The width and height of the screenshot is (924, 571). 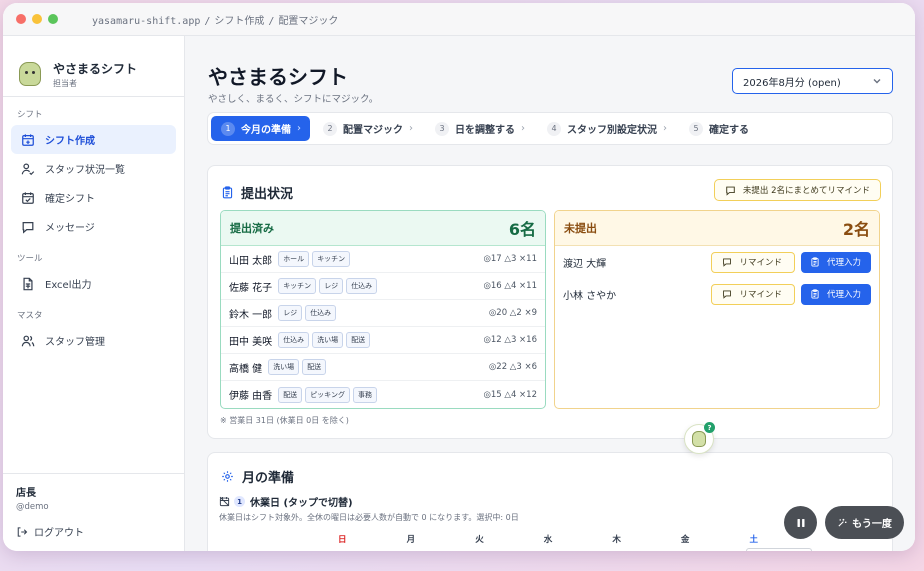 What do you see at coordinates (53, 19) in the screenshot?
I see `maximize-window-button` at bounding box center [53, 19].